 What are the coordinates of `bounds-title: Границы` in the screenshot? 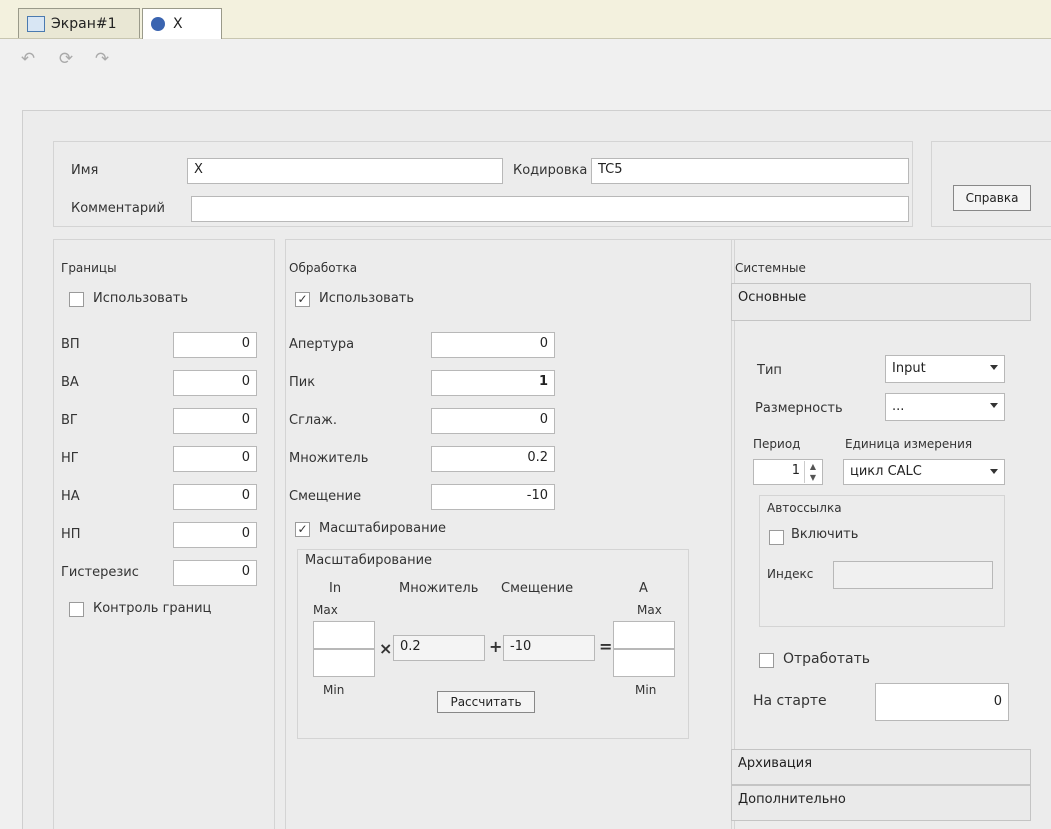 It's located at (89, 268).